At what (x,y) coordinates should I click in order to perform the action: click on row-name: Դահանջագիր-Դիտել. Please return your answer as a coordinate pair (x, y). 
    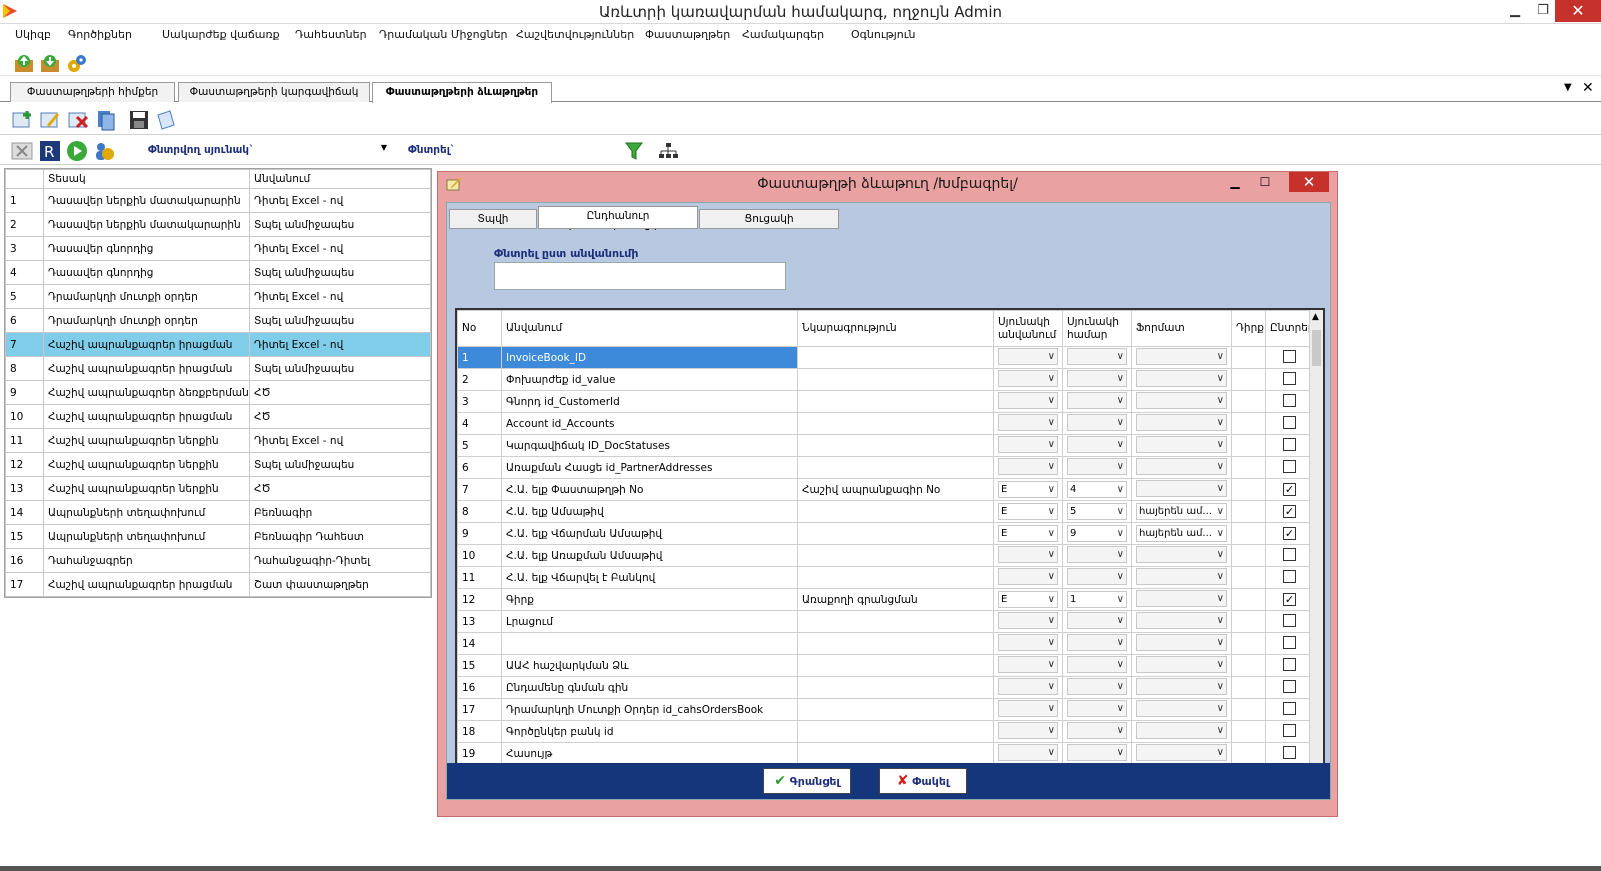
    Looking at the image, I should click on (340, 560).